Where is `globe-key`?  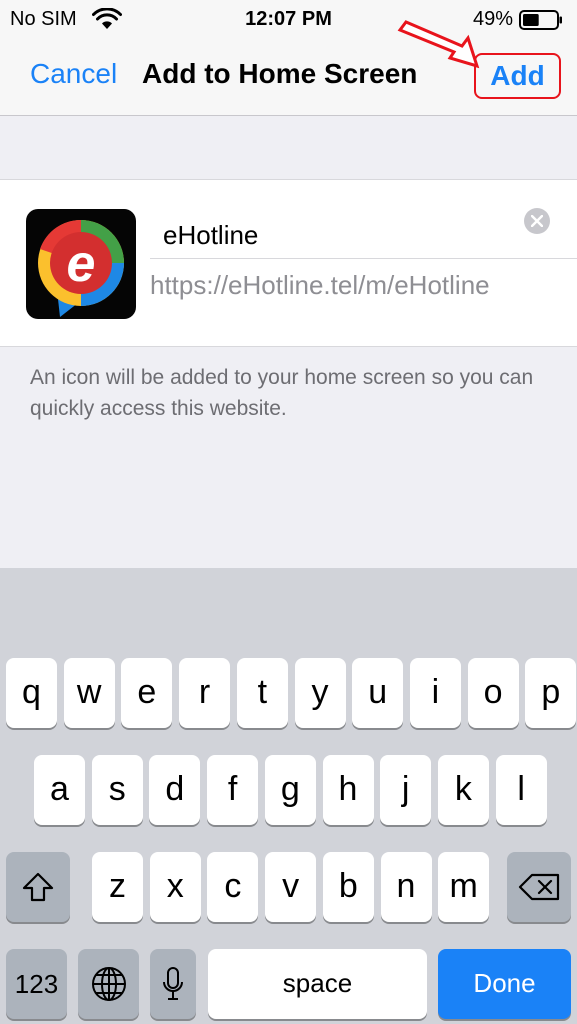 globe-key is located at coordinates (108, 984).